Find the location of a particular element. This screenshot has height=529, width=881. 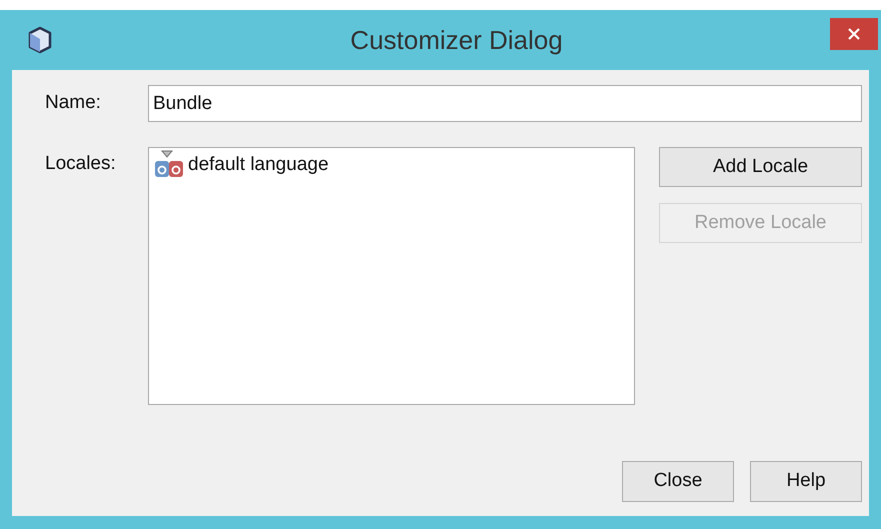

close-button is located at coordinates (854, 34).